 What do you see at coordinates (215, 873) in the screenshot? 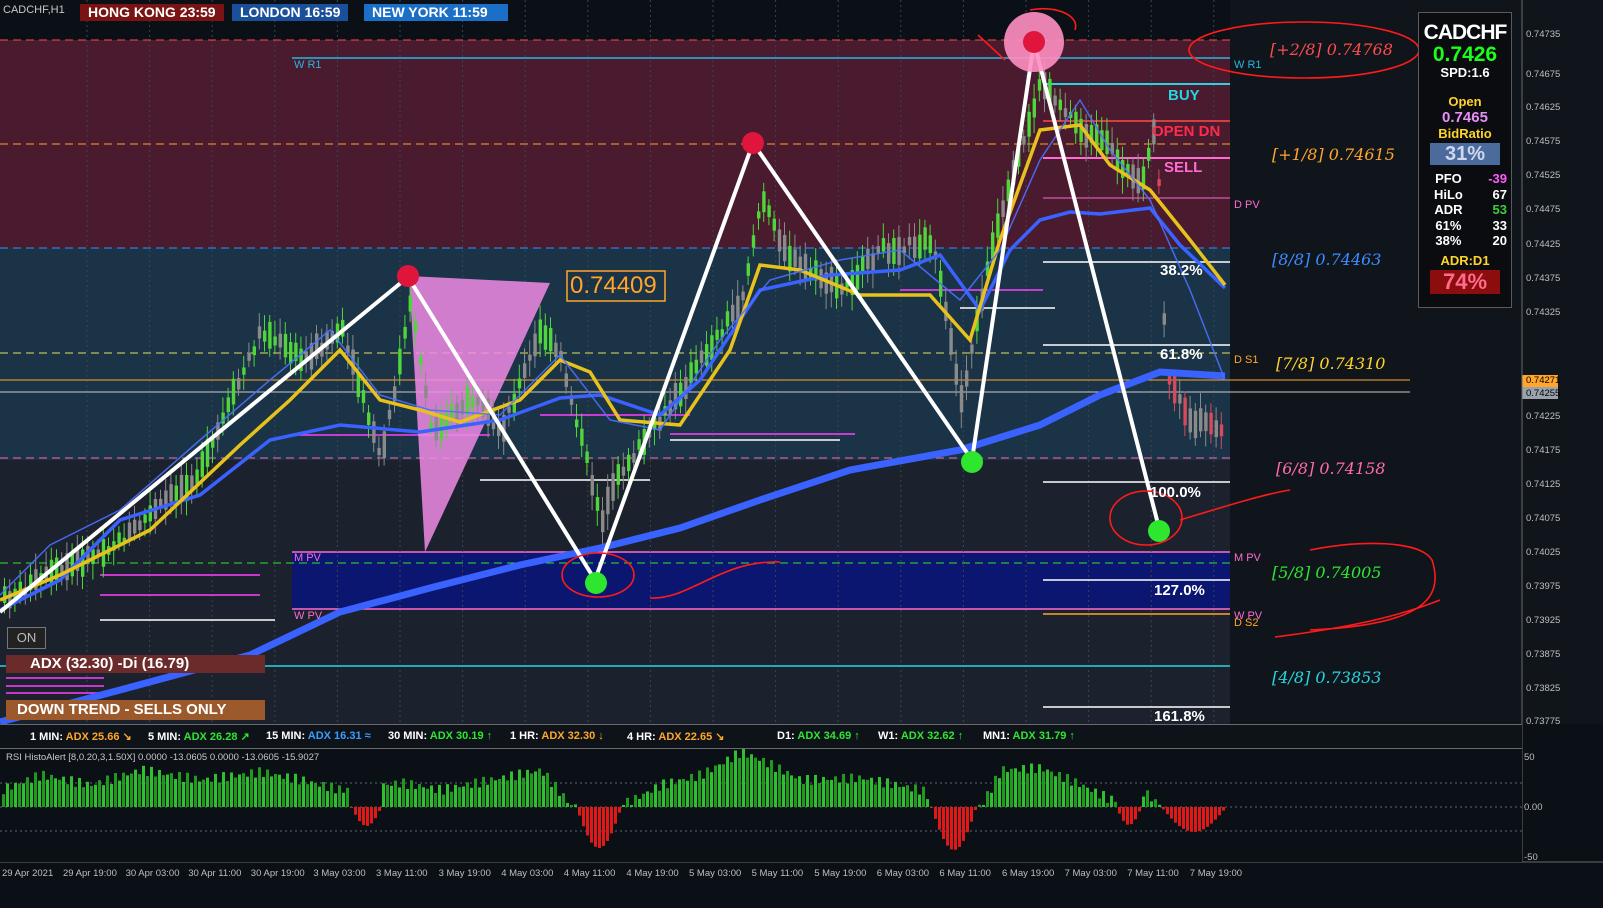
I see `time-axis-label: 30 Apr 11:00` at bounding box center [215, 873].